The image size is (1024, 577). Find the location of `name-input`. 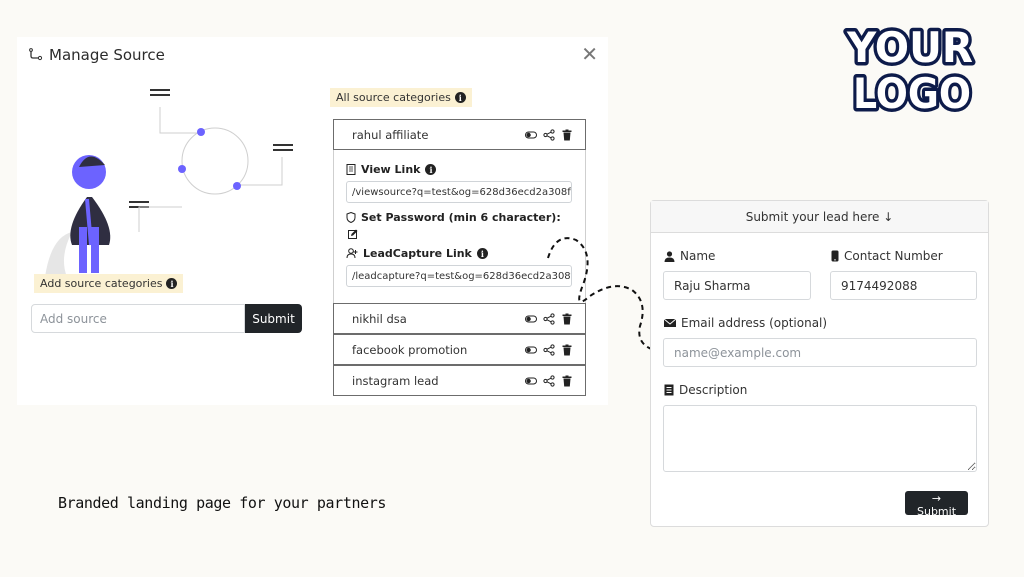

name-input is located at coordinates (737, 285).